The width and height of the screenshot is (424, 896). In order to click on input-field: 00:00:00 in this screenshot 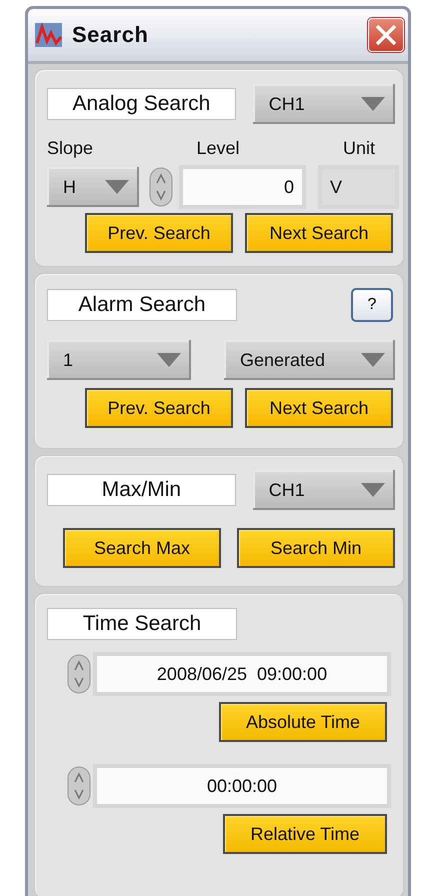, I will do `click(242, 786)`.